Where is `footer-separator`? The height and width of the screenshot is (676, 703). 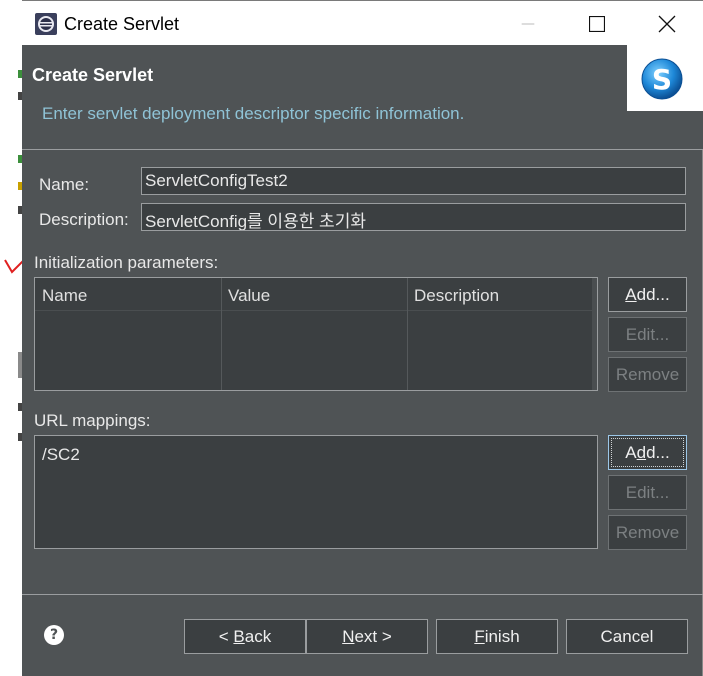 footer-separator is located at coordinates (362, 594).